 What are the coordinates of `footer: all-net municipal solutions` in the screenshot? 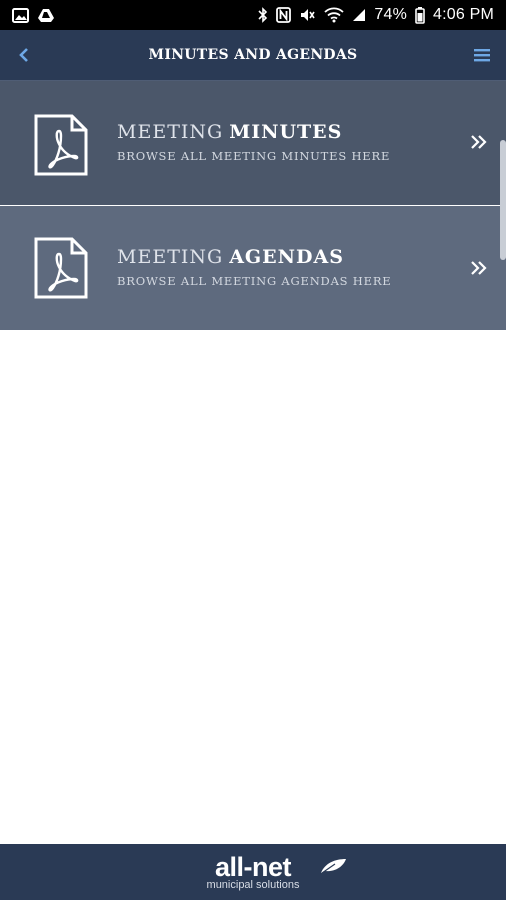 It's located at (253, 872).